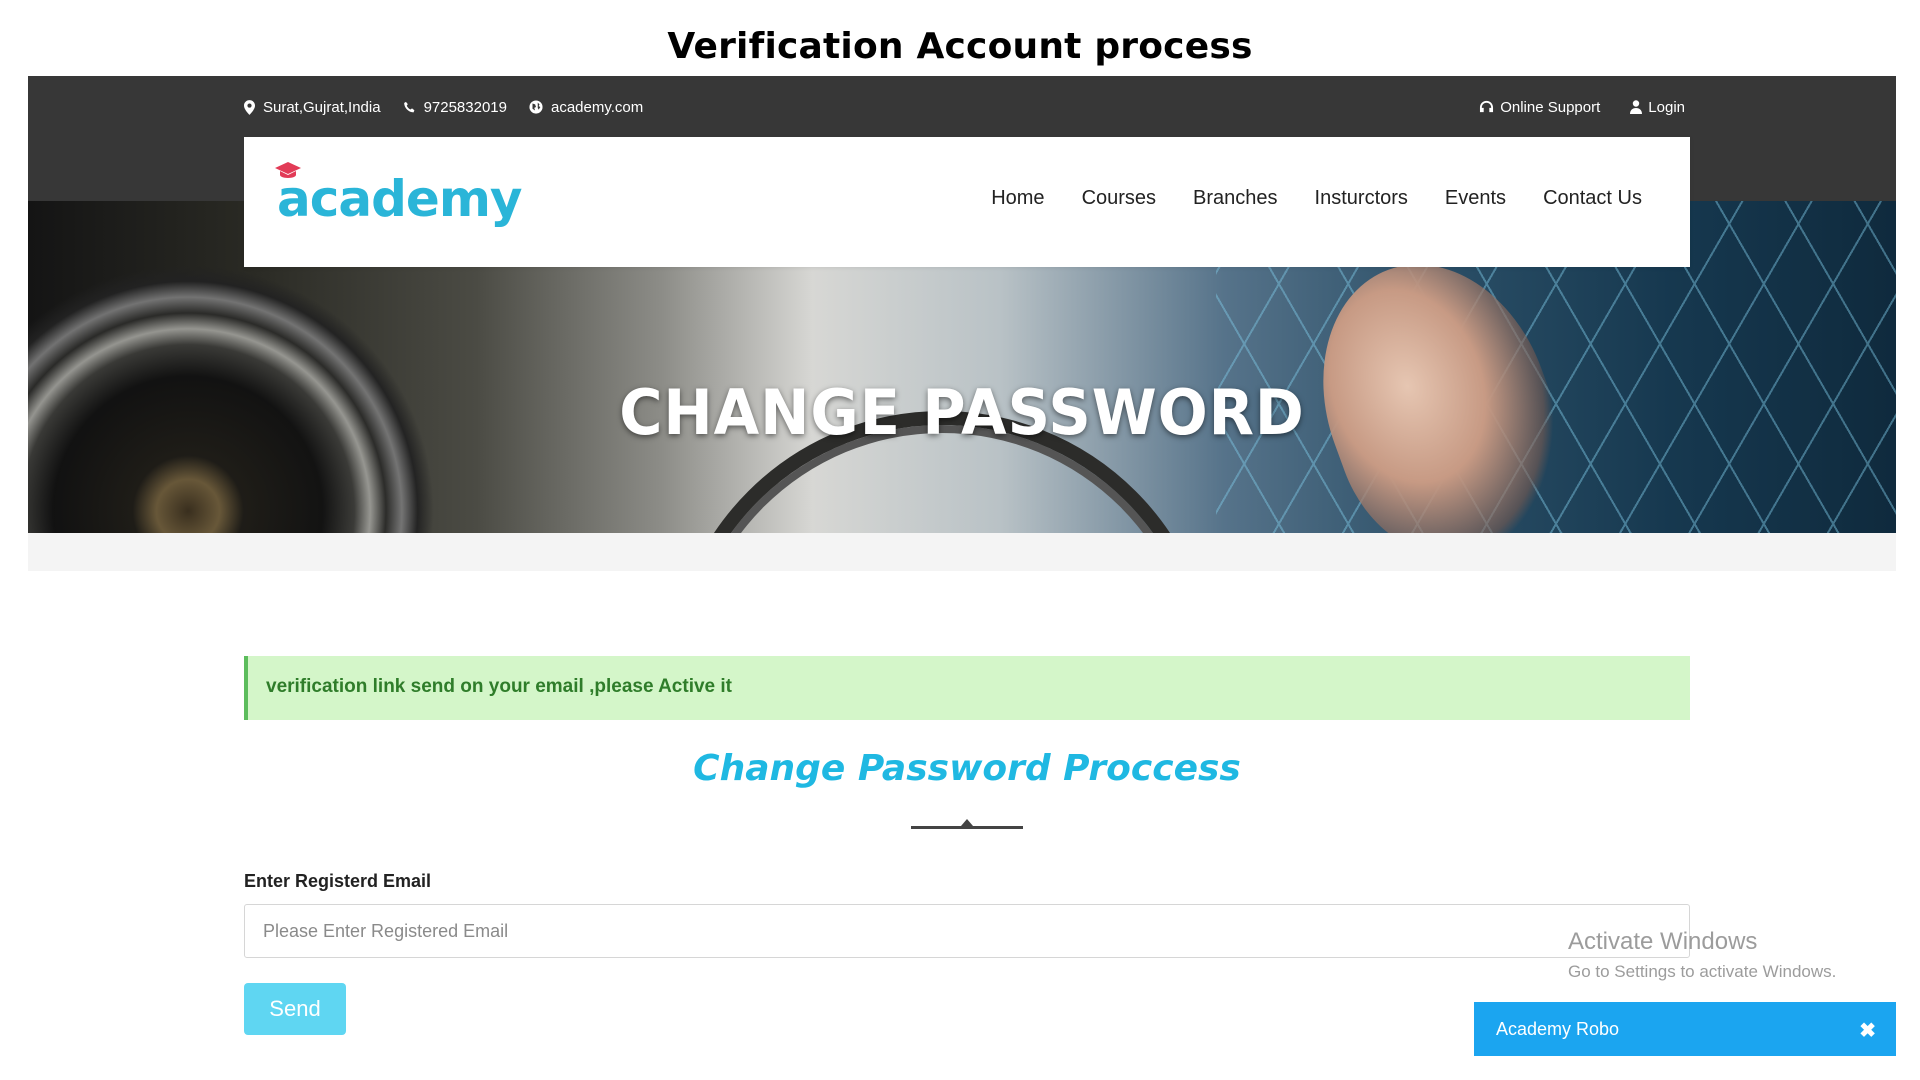 The image size is (1920, 1080). What do you see at coordinates (967, 931) in the screenshot?
I see `registered-email-input` at bounding box center [967, 931].